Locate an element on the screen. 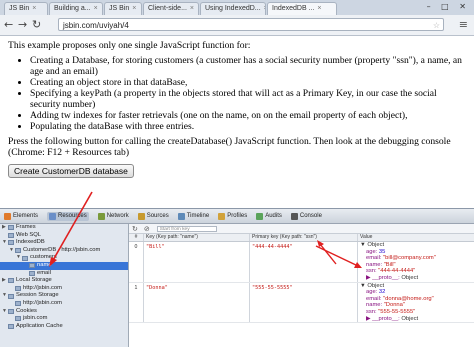 Image resolution: width=474 pixels, height=347 pixels. property-value: "Donna" is located at coordinates (394, 305).